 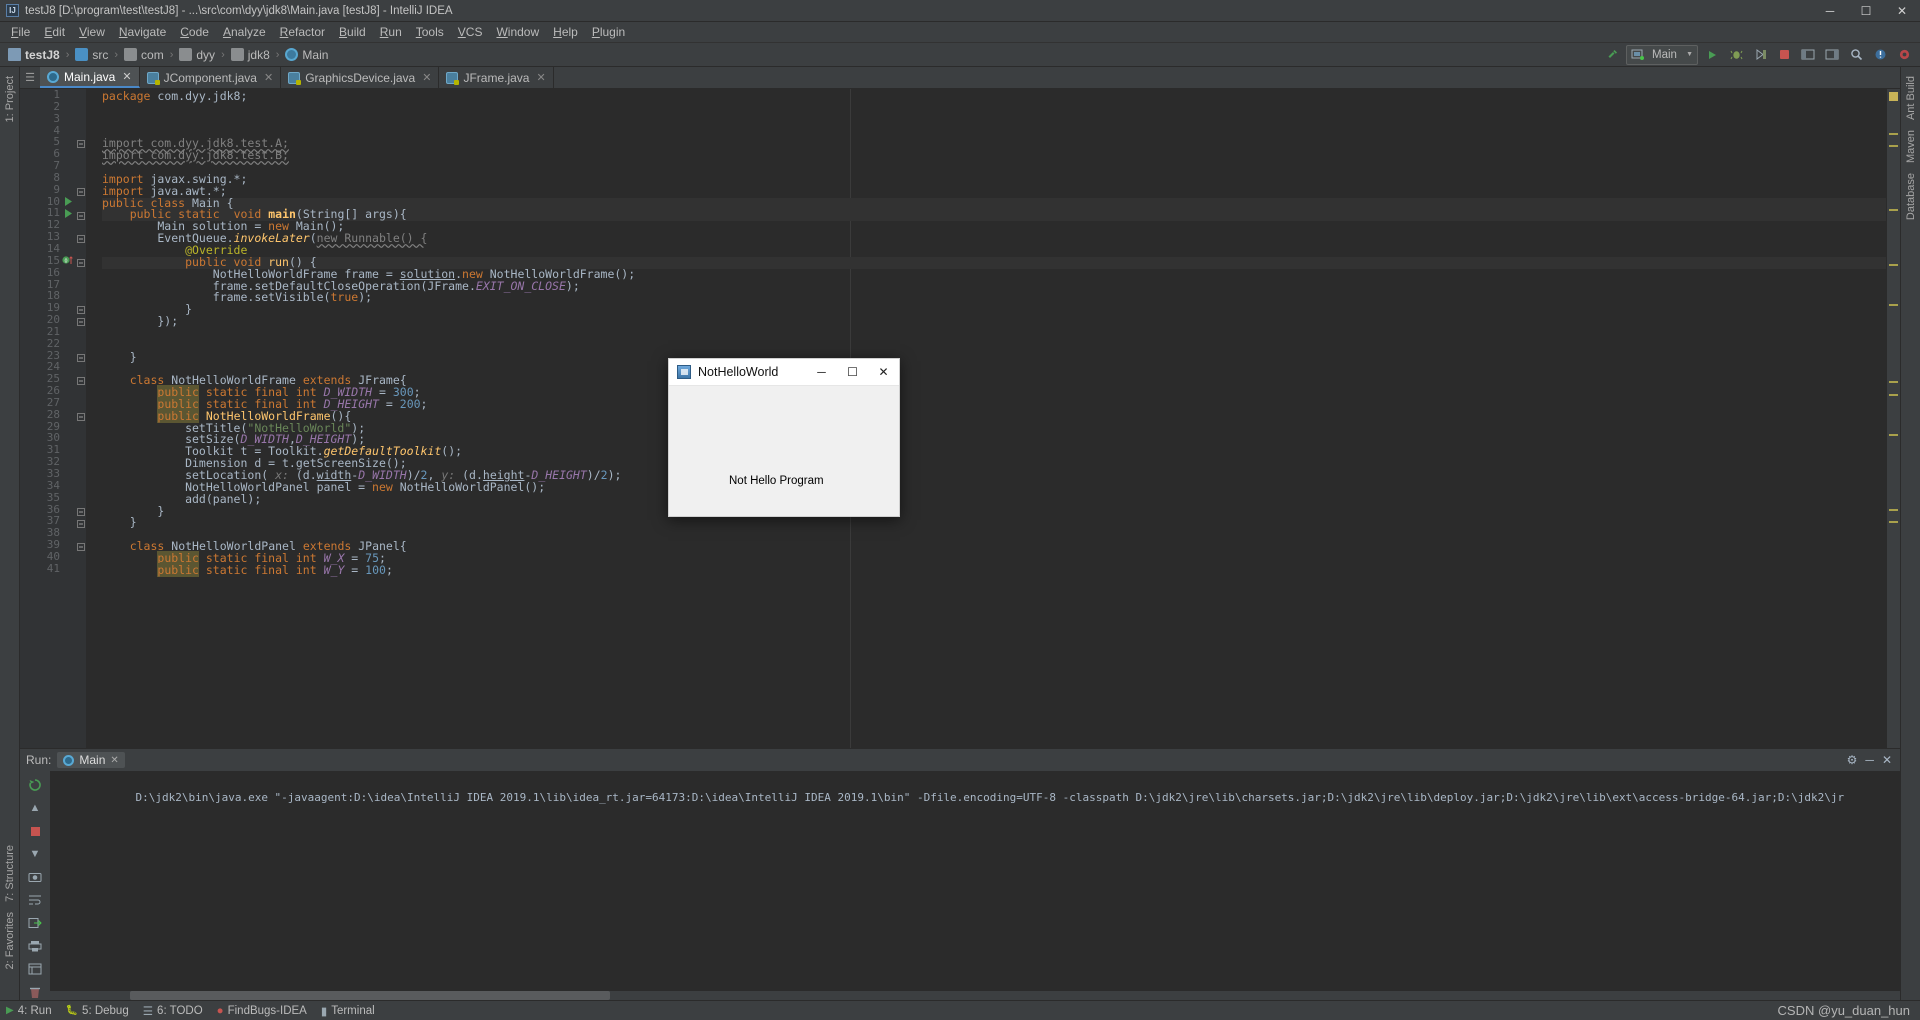 I want to click on menu-item-analyze: Analyze, so click(x=244, y=32).